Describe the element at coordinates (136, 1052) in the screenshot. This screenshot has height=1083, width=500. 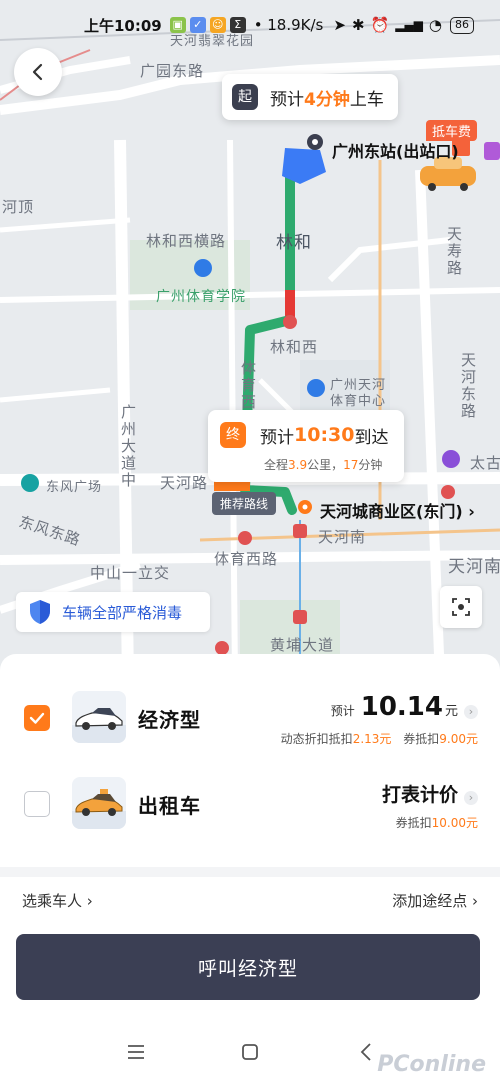
I see `menu-nav-icon` at that location.